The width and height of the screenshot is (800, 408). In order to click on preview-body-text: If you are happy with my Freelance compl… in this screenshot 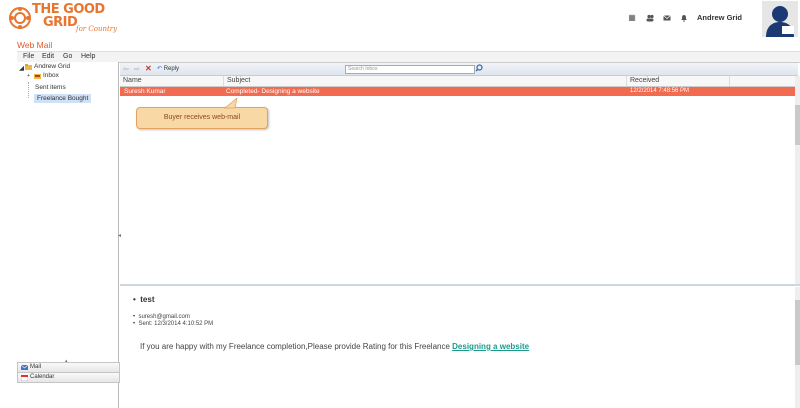, I will do `click(296, 346)`.